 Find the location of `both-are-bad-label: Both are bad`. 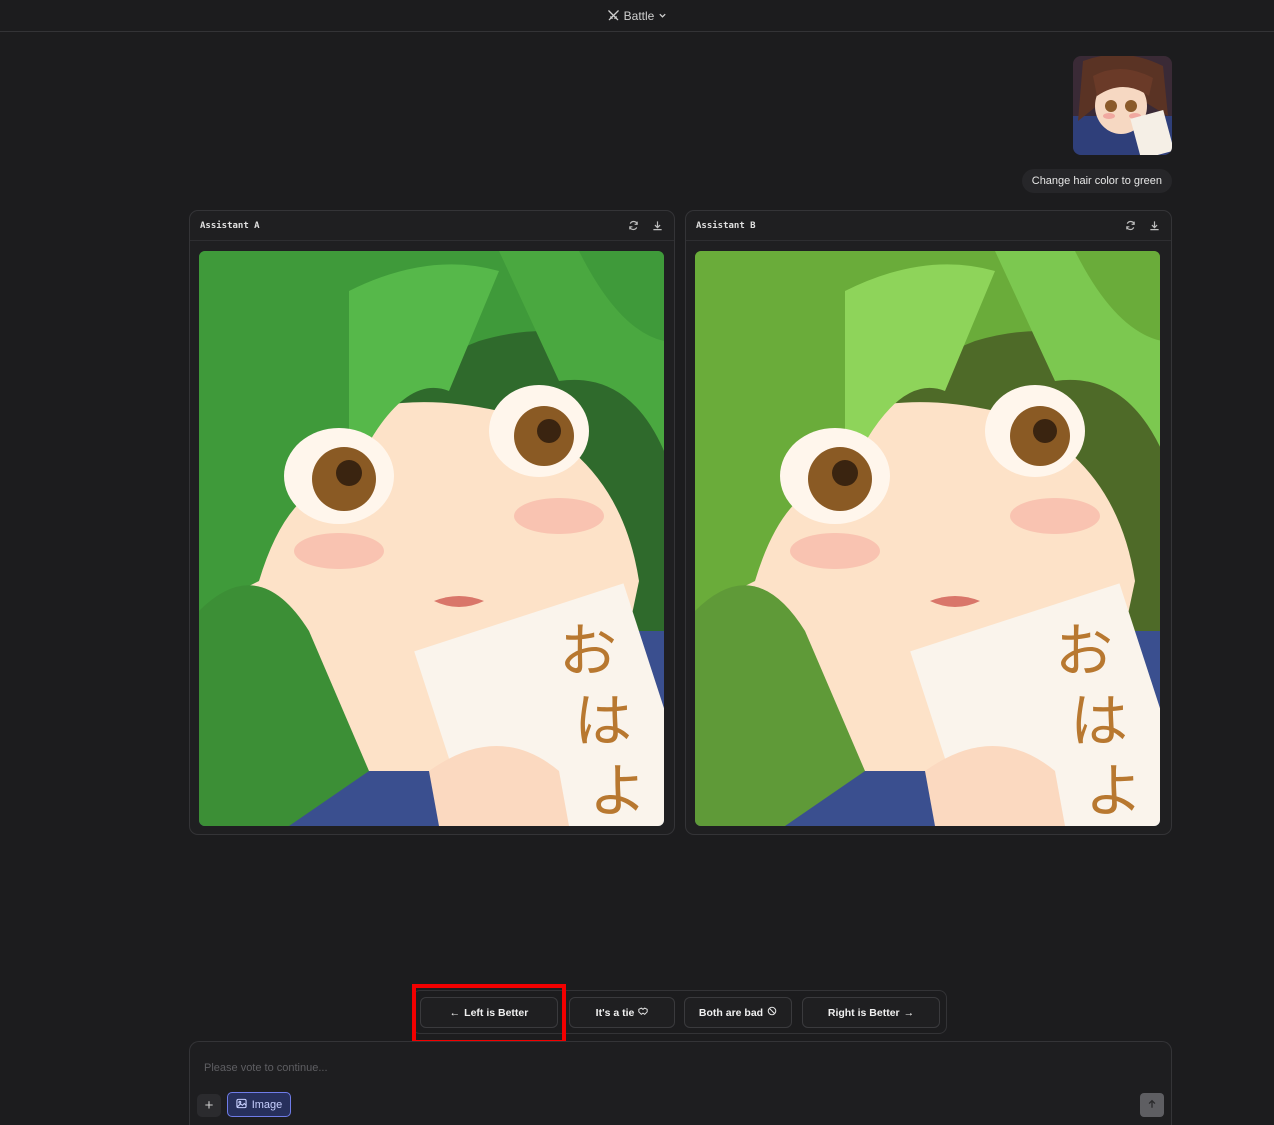

both-are-bad-label: Both are bad is located at coordinates (731, 1012).